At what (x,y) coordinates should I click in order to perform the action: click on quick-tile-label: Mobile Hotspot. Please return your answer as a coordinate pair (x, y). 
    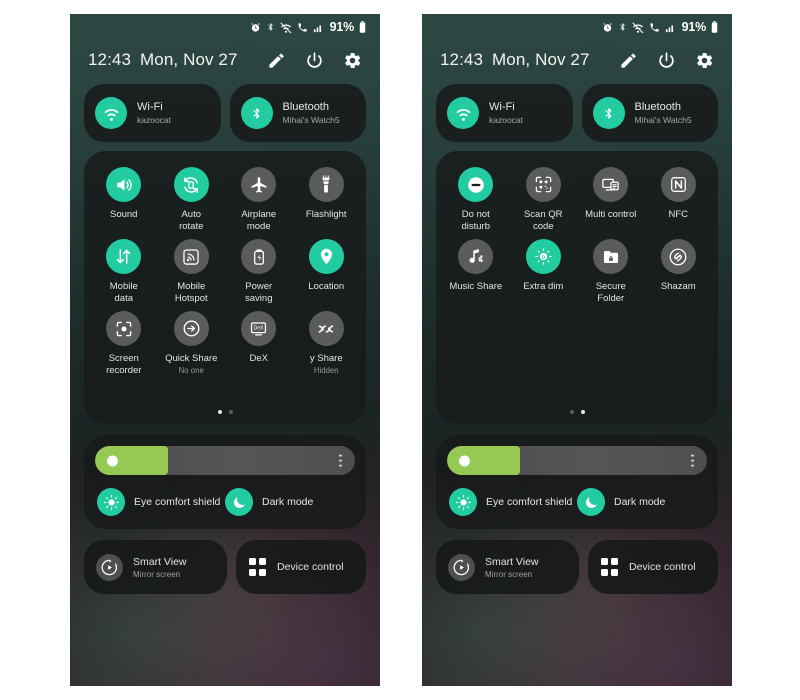
    Looking at the image, I should click on (191, 292).